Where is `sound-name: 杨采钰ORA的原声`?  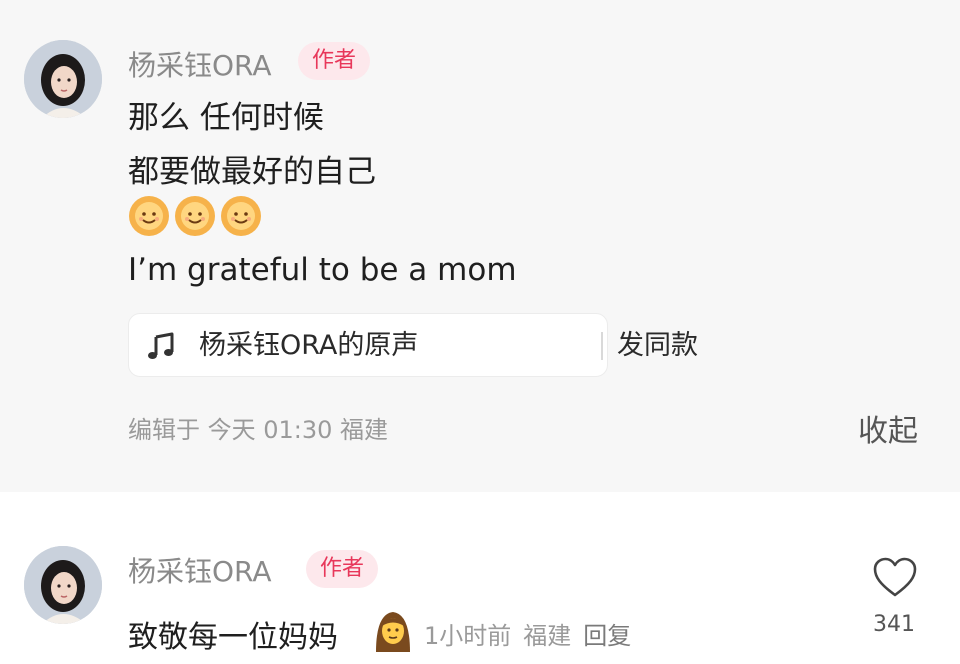 sound-name: 杨采钰ORA的原声 is located at coordinates (309, 345).